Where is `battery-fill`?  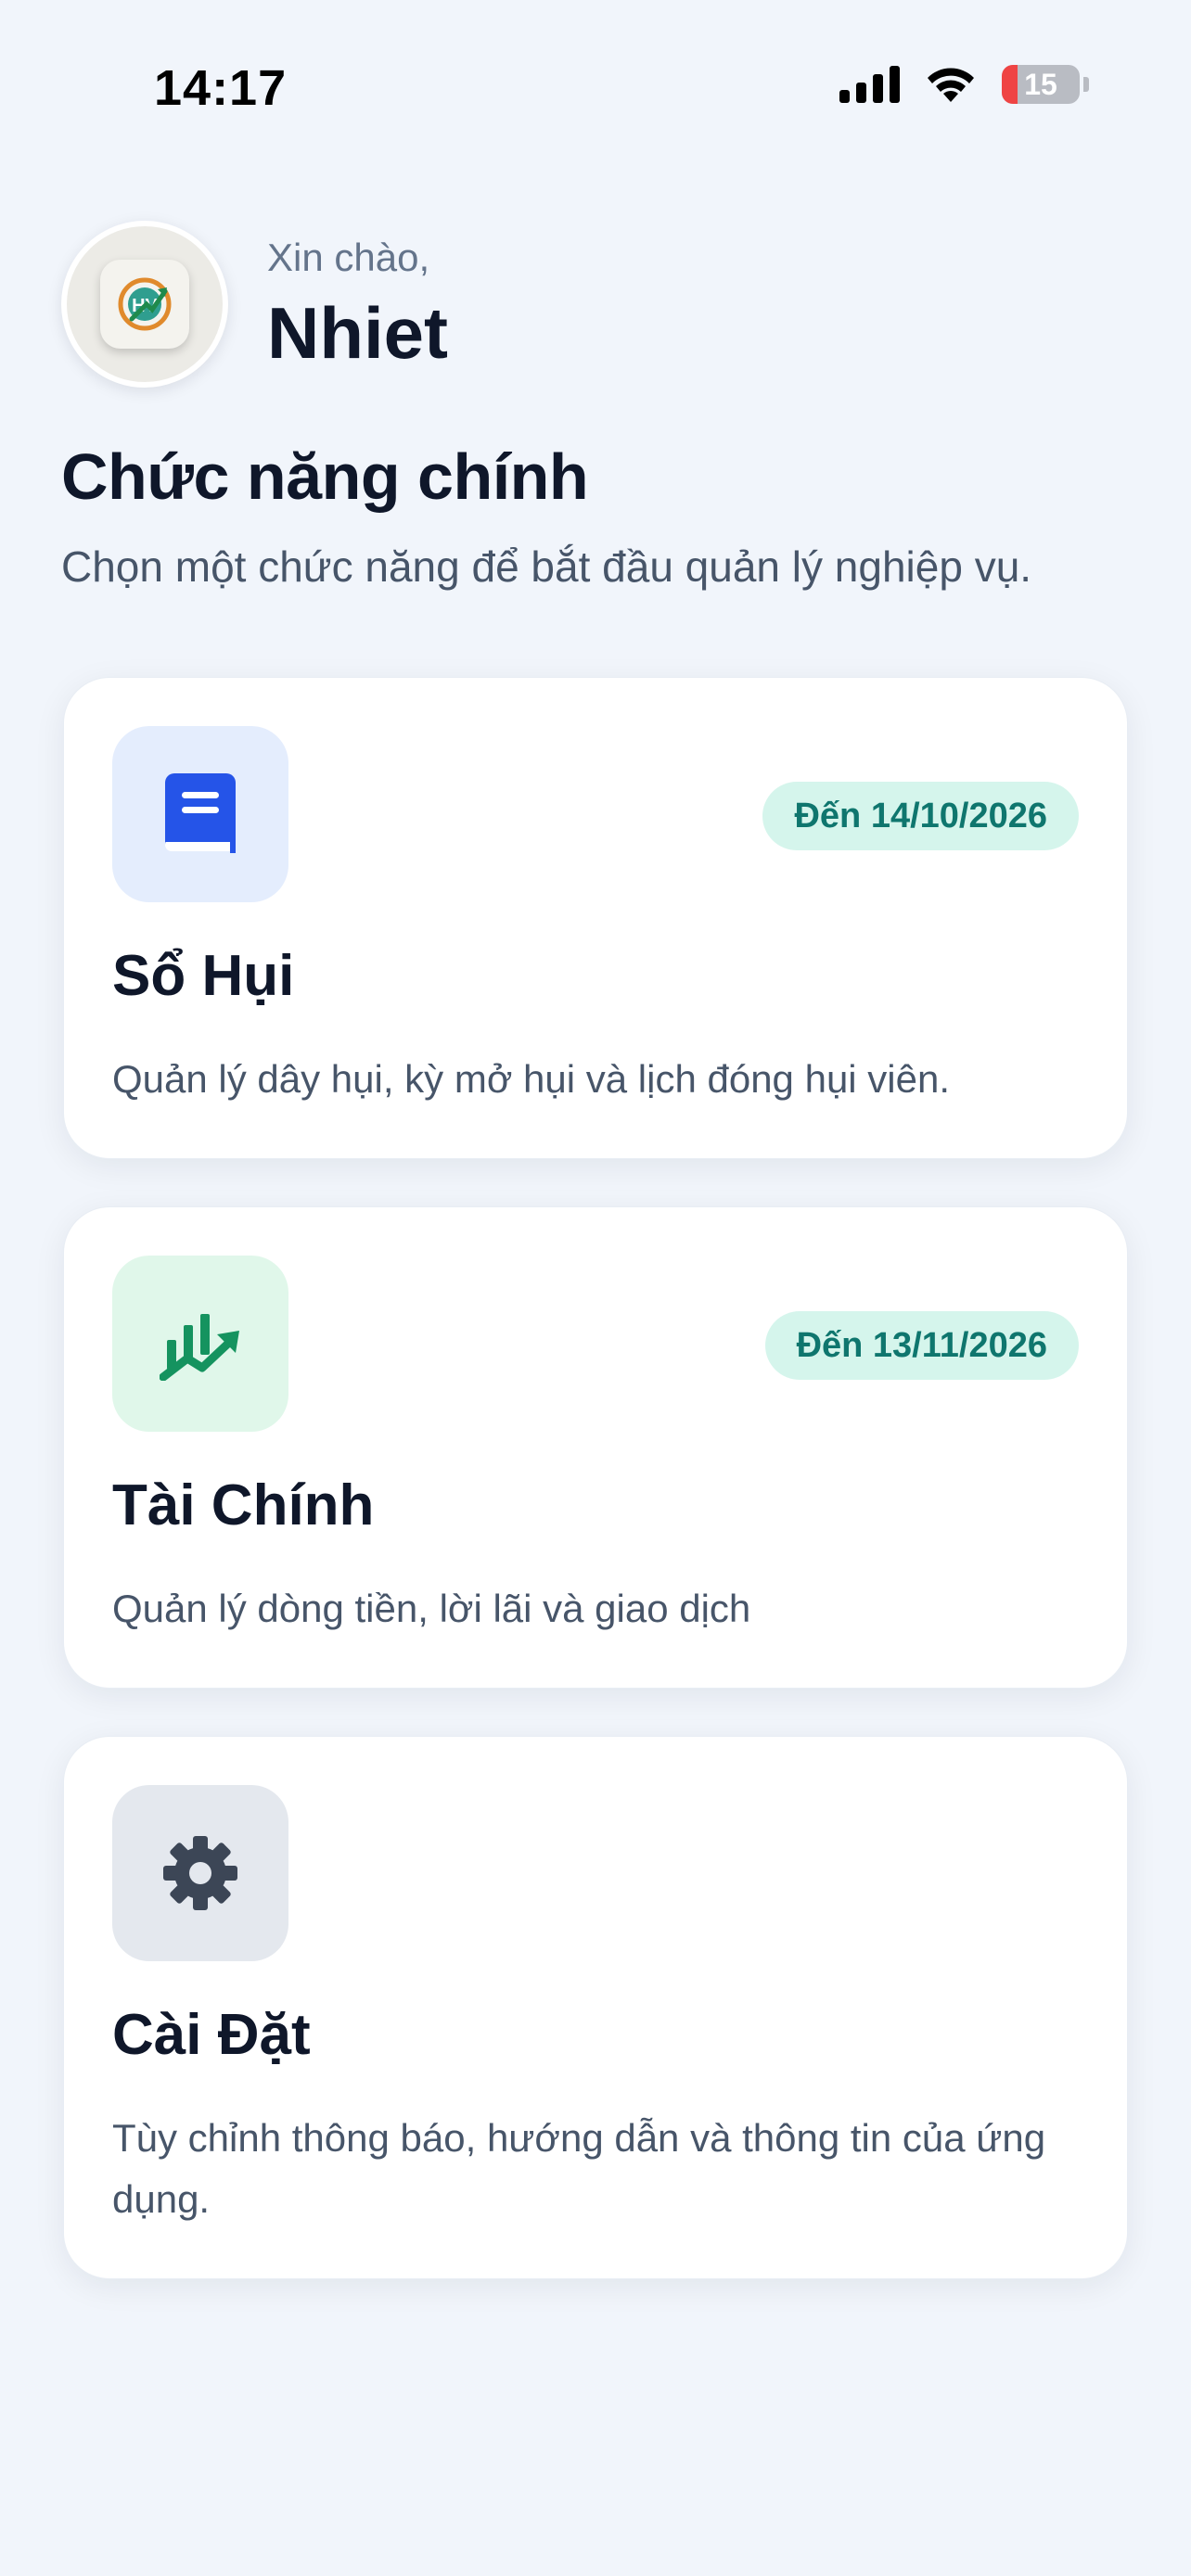 battery-fill is located at coordinates (1010, 84).